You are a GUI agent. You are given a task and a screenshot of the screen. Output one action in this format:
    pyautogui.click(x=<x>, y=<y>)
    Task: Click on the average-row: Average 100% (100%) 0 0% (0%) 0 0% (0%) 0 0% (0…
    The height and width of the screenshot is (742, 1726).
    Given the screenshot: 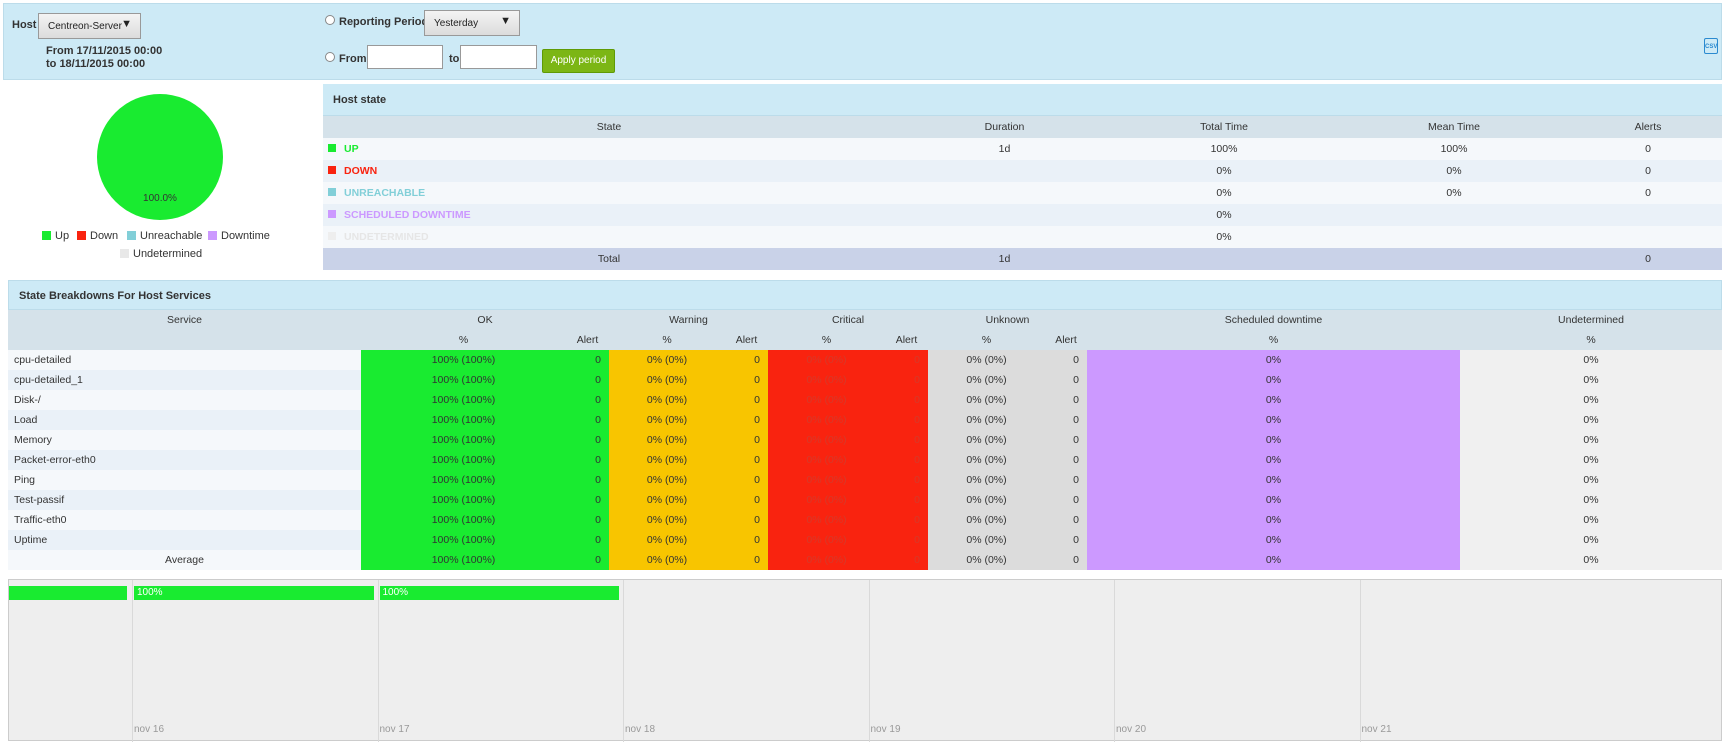 What is the action you would take?
    pyautogui.click(x=865, y=560)
    